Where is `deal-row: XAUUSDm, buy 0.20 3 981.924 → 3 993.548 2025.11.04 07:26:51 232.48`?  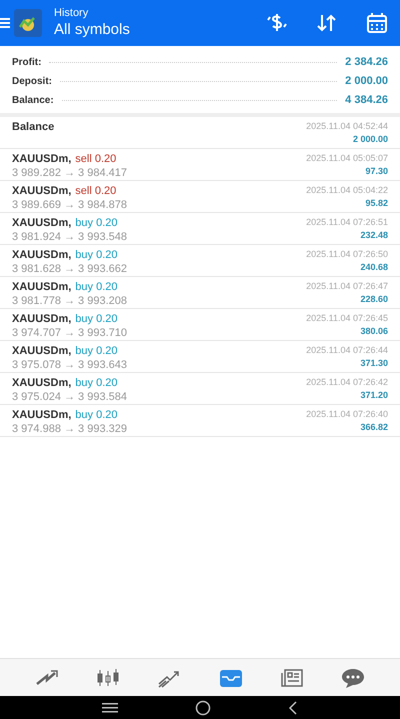
deal-row: XAUUSDm, buy 0.20 3 981.924 → 3 993.548 2025.11.04 07:26:51 232.48 is located at coordinates (200, 229).